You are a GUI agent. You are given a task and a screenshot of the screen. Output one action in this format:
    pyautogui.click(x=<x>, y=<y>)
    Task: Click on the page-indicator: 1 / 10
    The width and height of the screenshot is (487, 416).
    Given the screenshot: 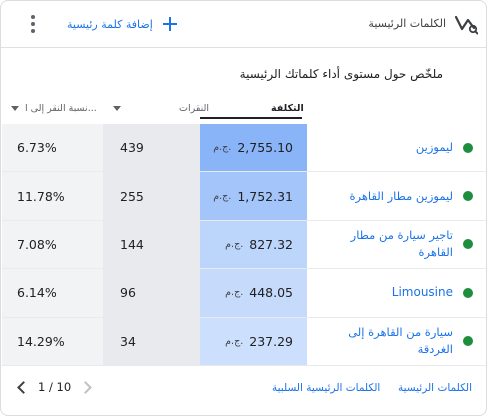 What is the action you would take?
    pyautogui.click(x=55, y=387)
    